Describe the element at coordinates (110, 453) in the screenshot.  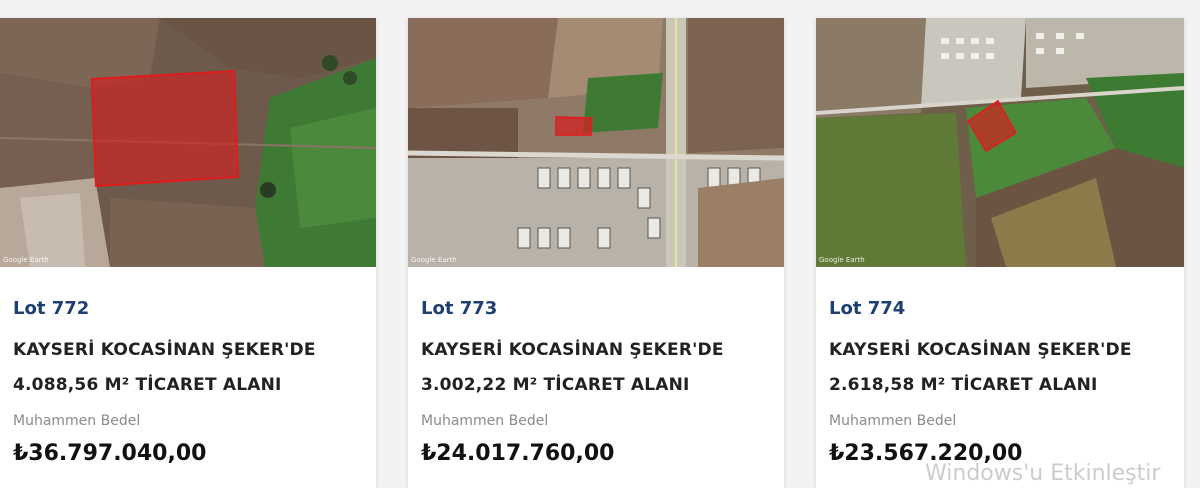
I see `price-value: ₺36.797.040,00` at that location.